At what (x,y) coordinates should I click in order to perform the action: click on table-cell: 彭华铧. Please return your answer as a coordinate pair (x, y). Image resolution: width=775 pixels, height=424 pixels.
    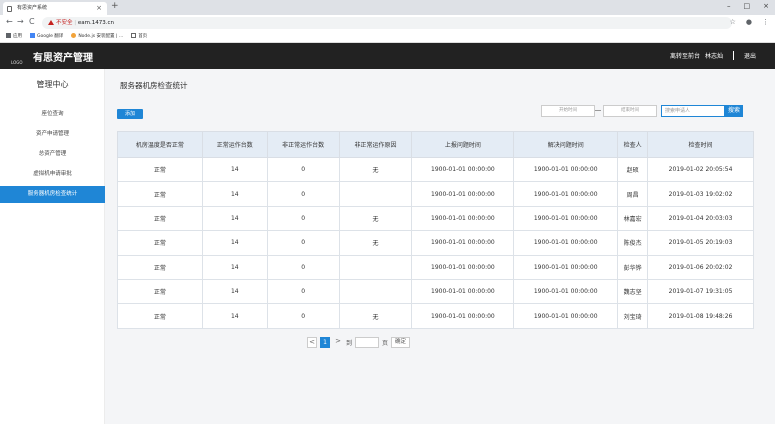
    Looking at the image, I should click on (633, 267).